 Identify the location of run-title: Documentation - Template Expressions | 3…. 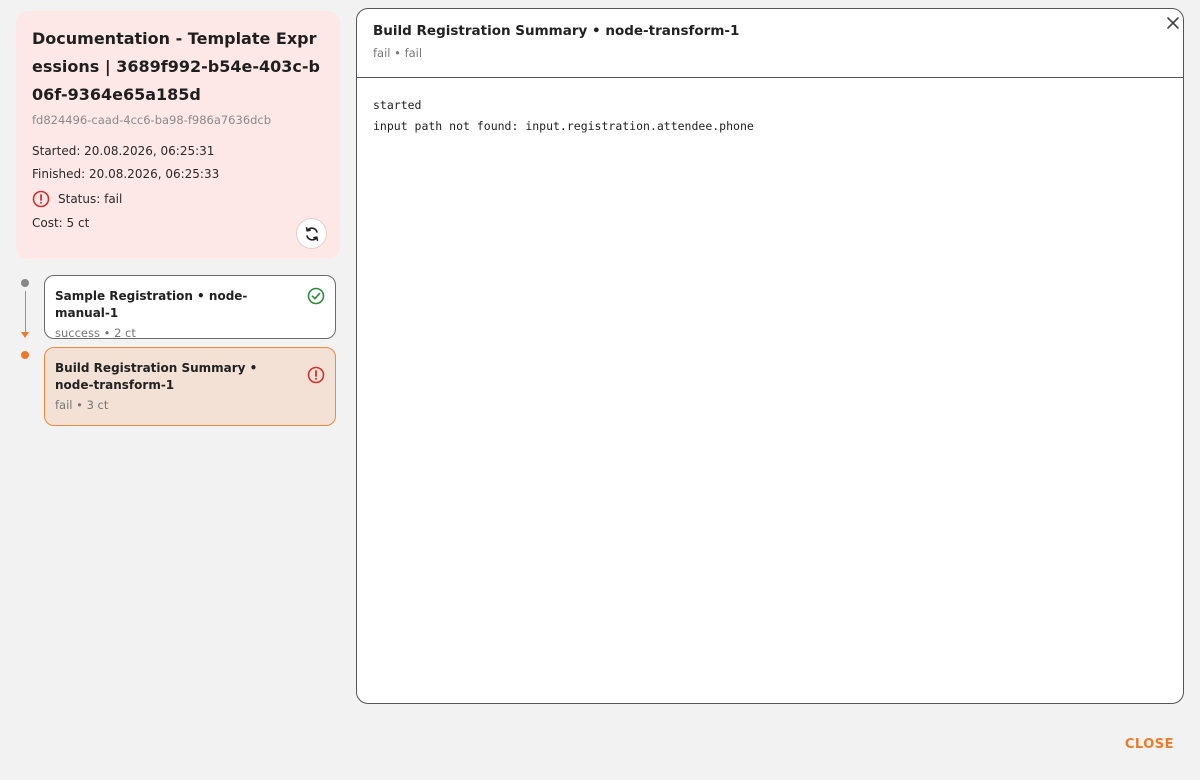
(176, 66).